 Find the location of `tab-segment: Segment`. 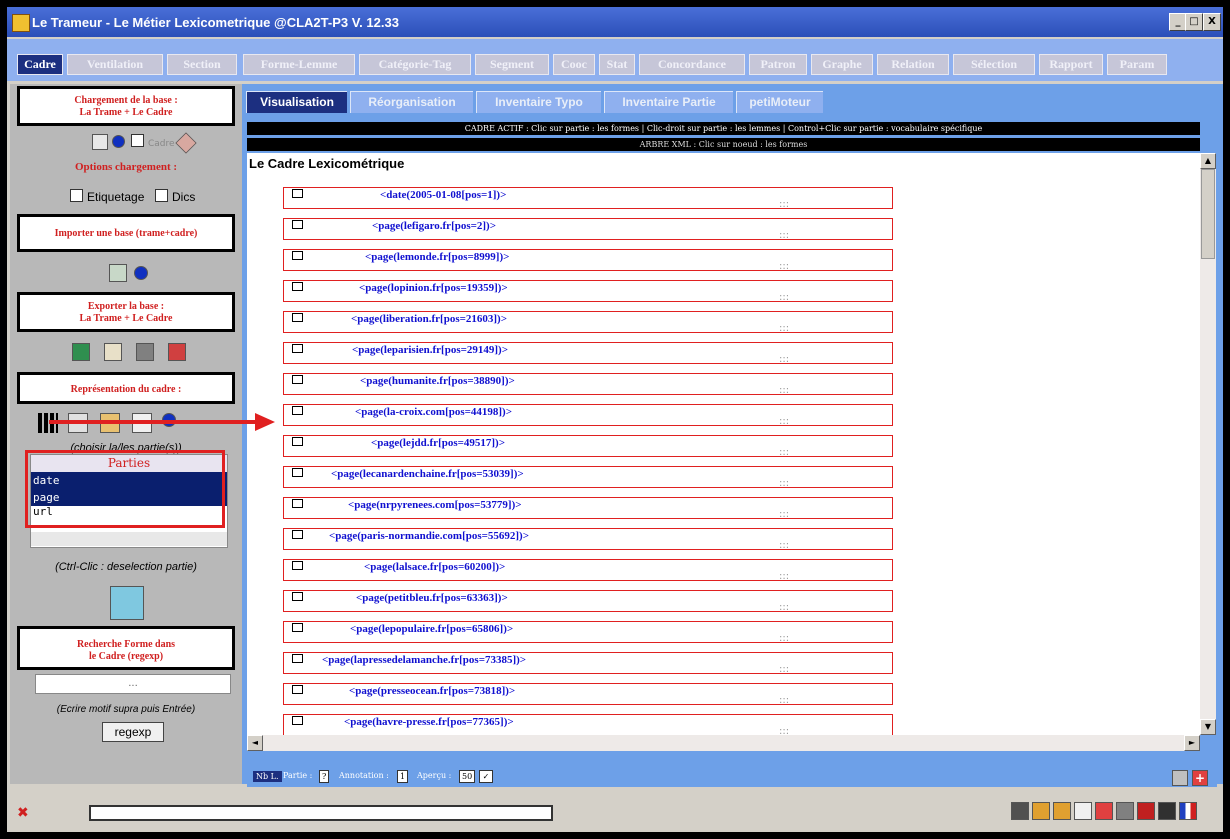

tab-segment: Segment is located at coordinates (512, 64).